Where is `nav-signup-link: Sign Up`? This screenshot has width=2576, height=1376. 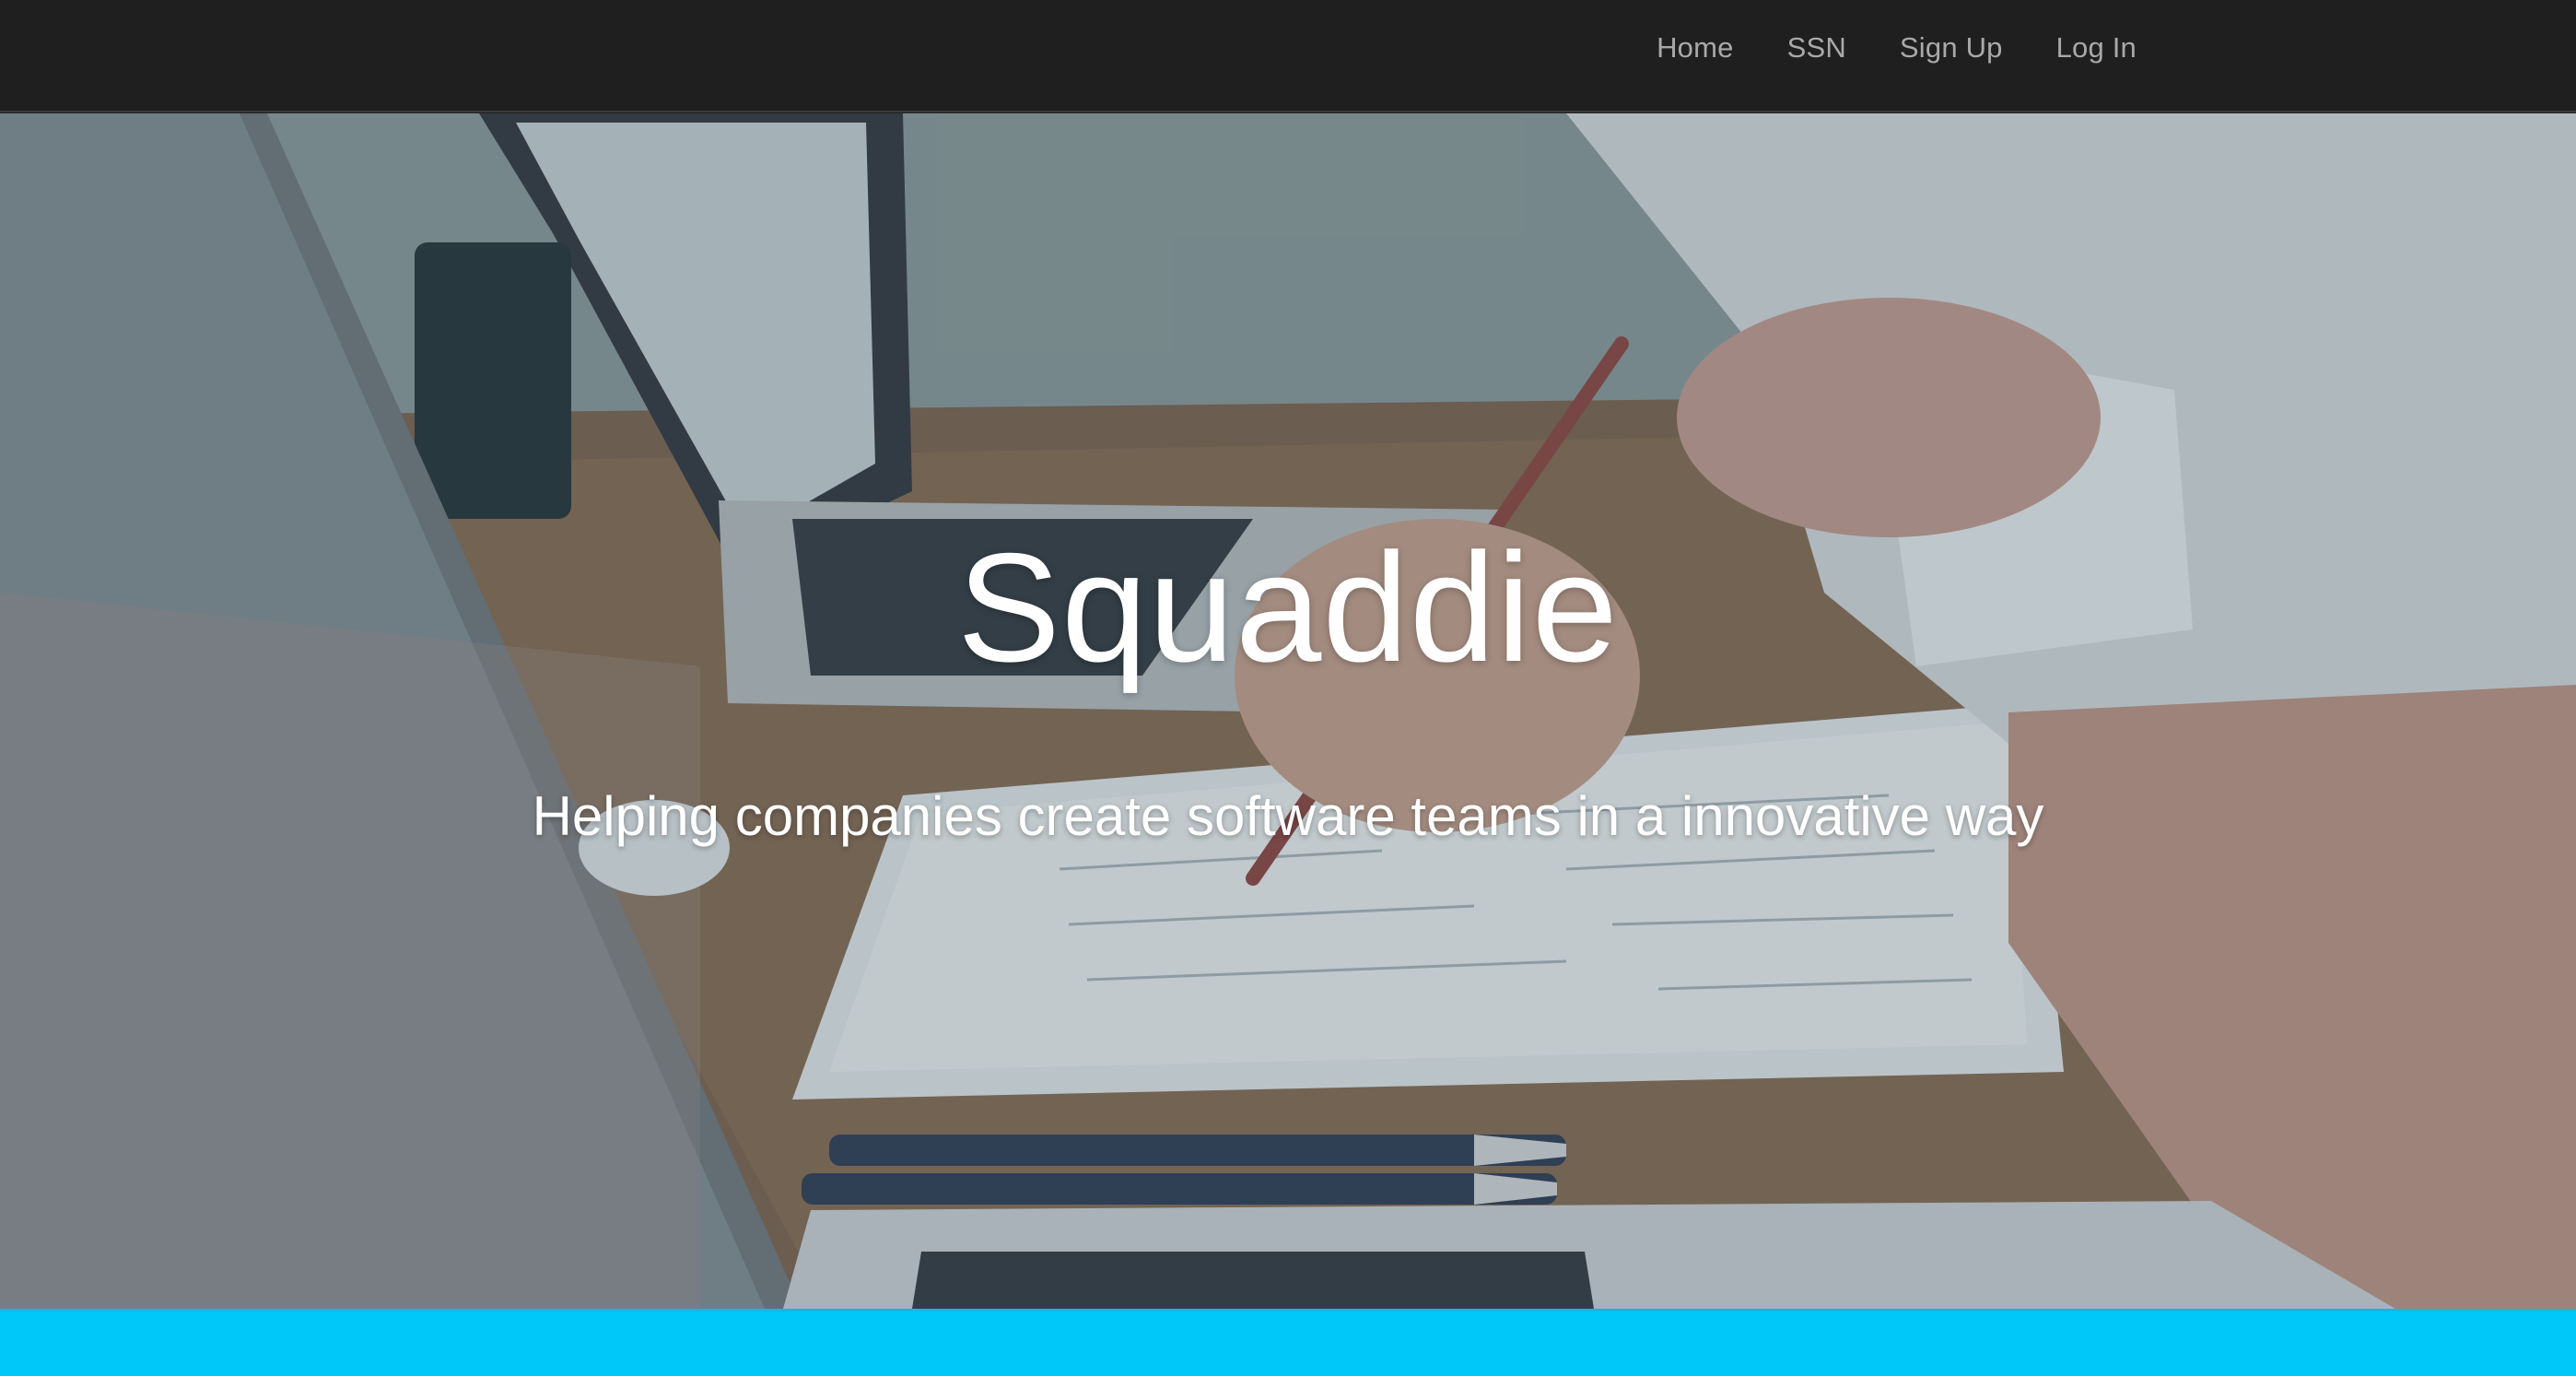
nav-signup-link: Sign Up is located at coordinates (1951, 48).